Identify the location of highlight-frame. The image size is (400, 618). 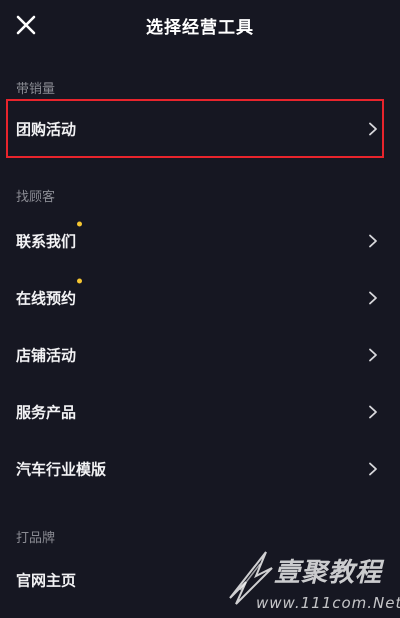
(195, 128).